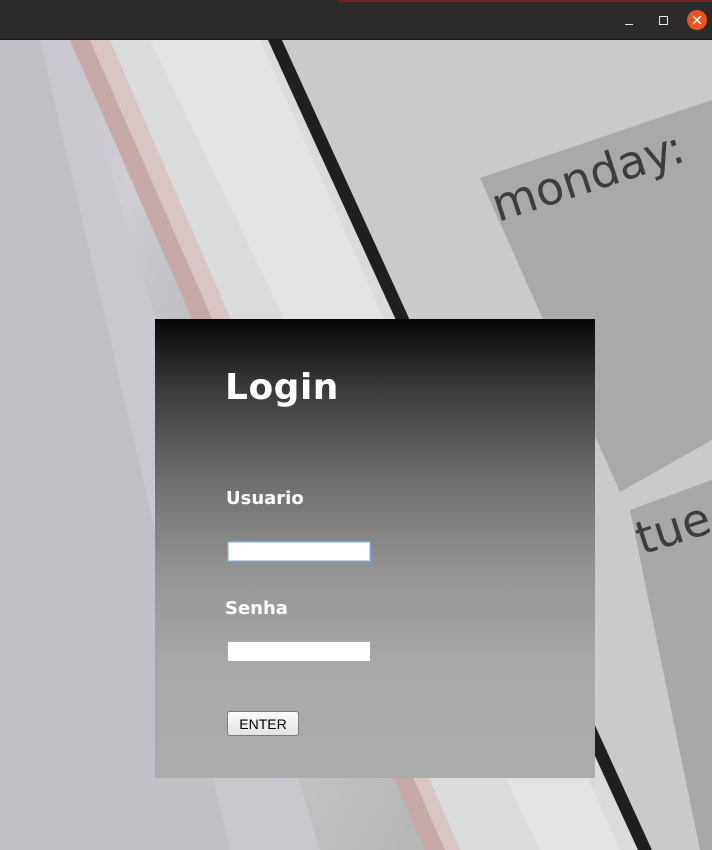 The width and height of the screenshot is (712, 850). What do you see at coordinates (525, 1) in the screenshot?
I see `titlebar-accent` at bounding box center [525, 1].